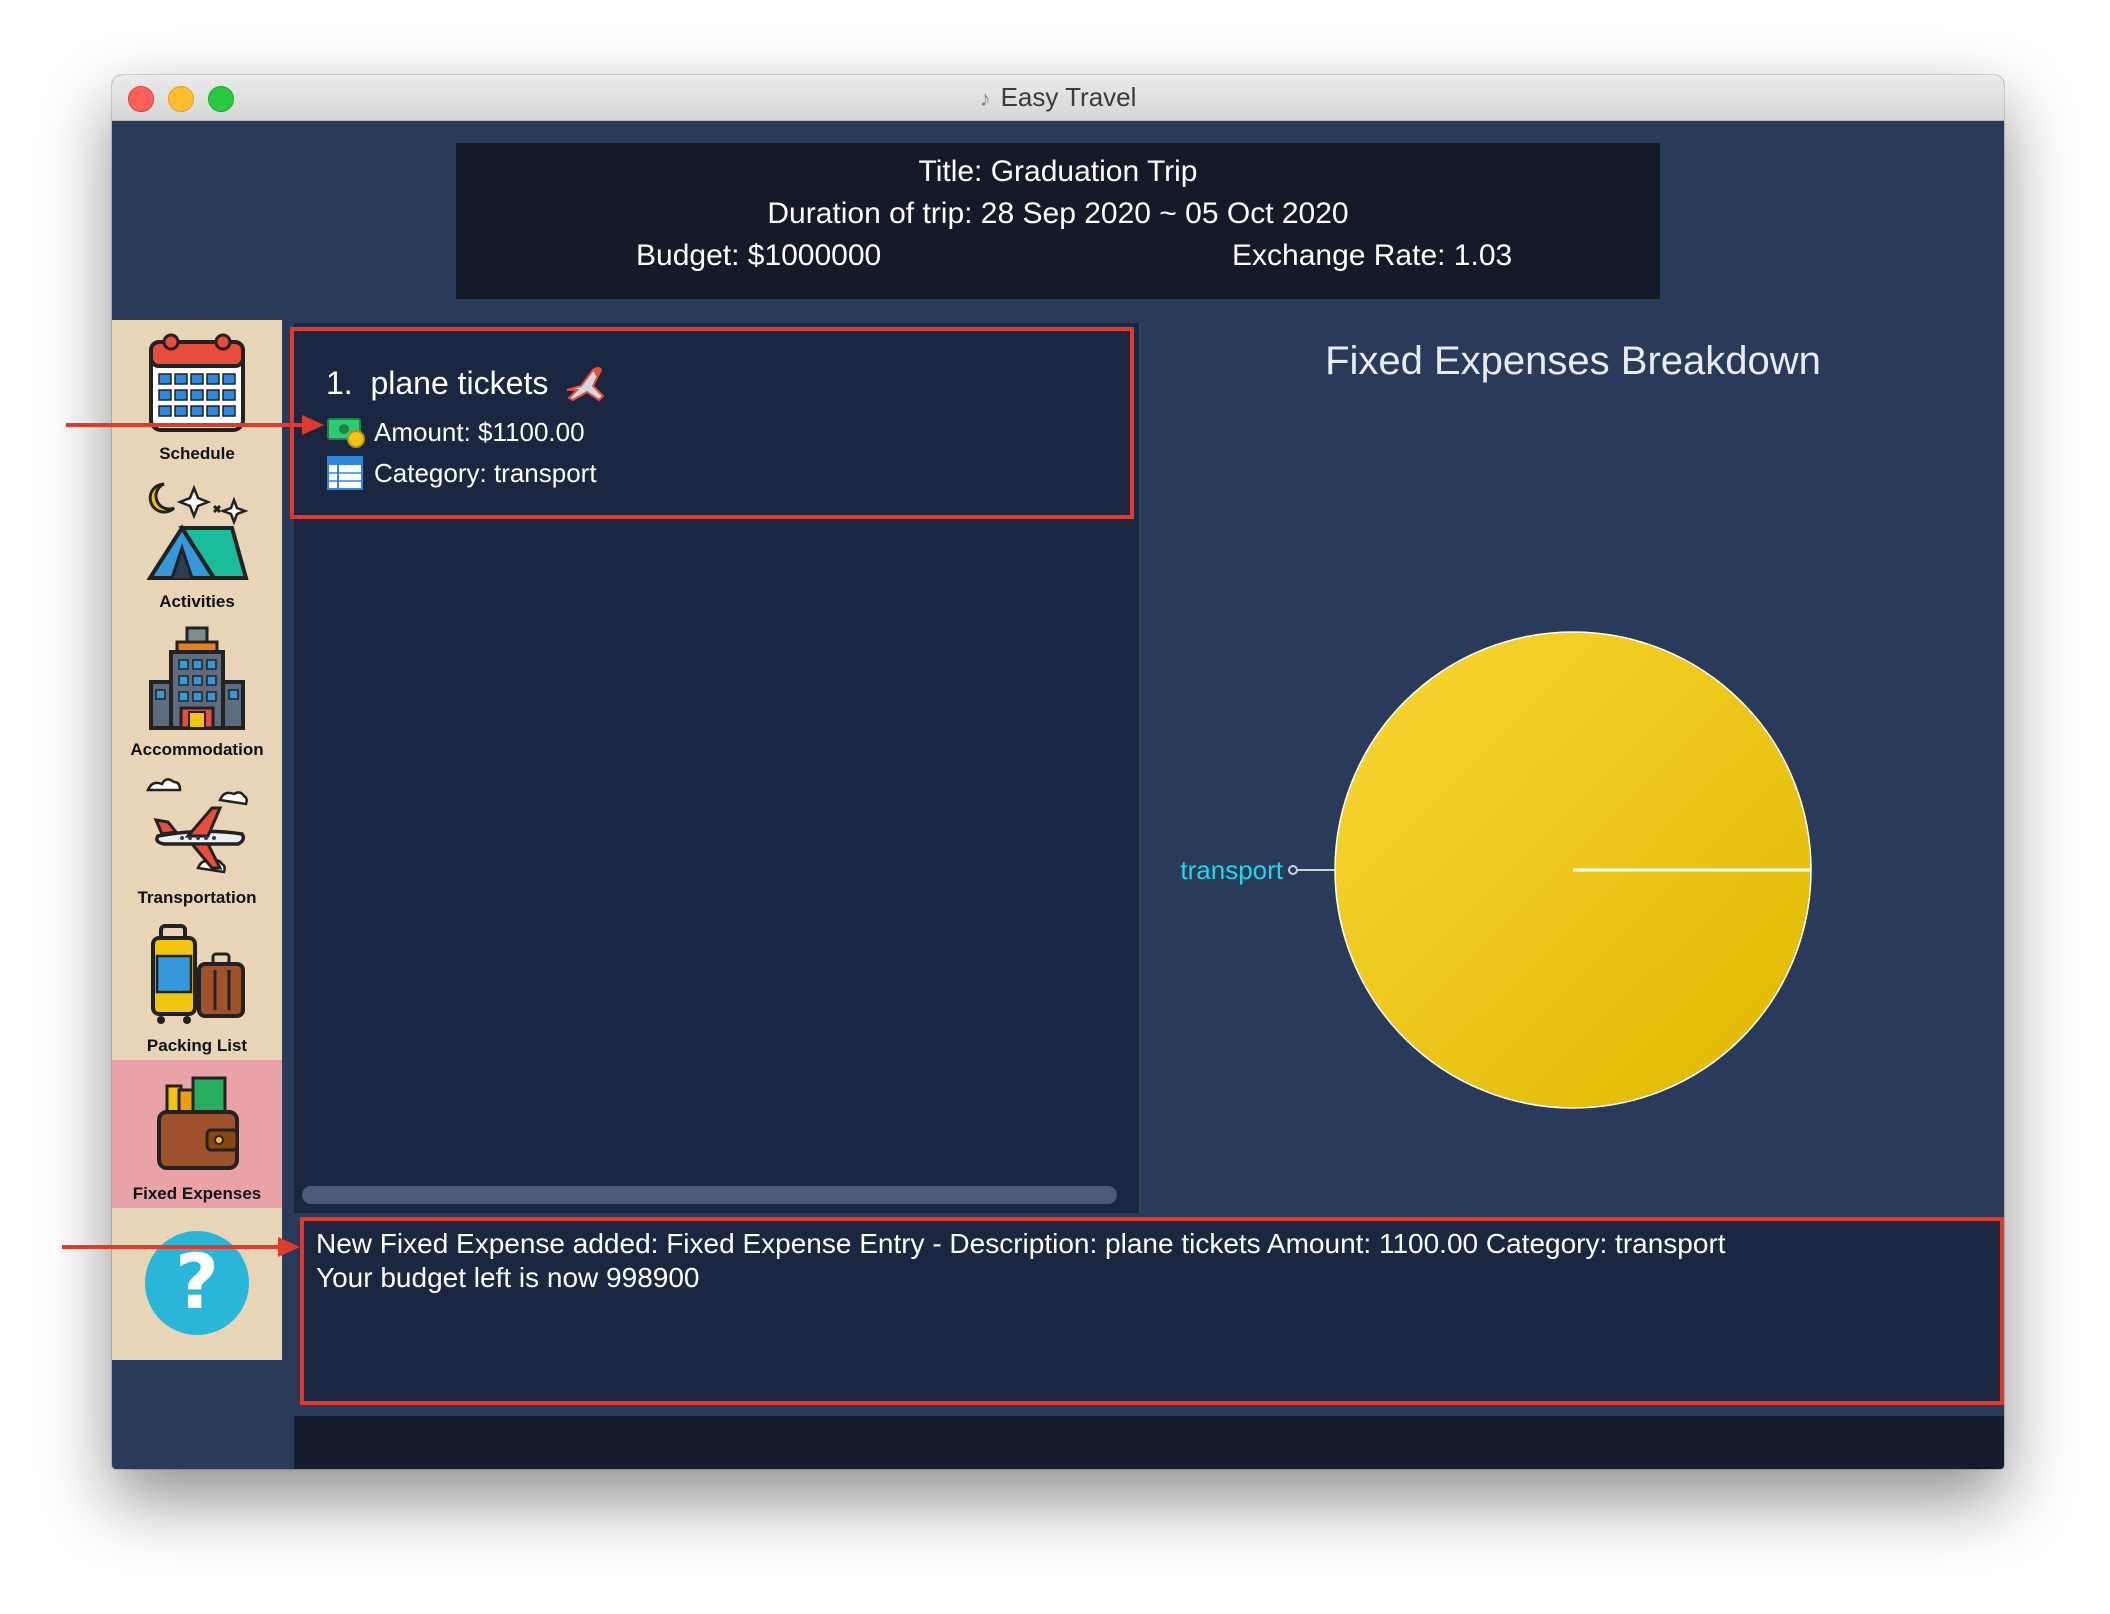  What do you see at coordinates (197, 678) in the screenshot?
I see `hotel-icon` at bounding box center [197, 678].